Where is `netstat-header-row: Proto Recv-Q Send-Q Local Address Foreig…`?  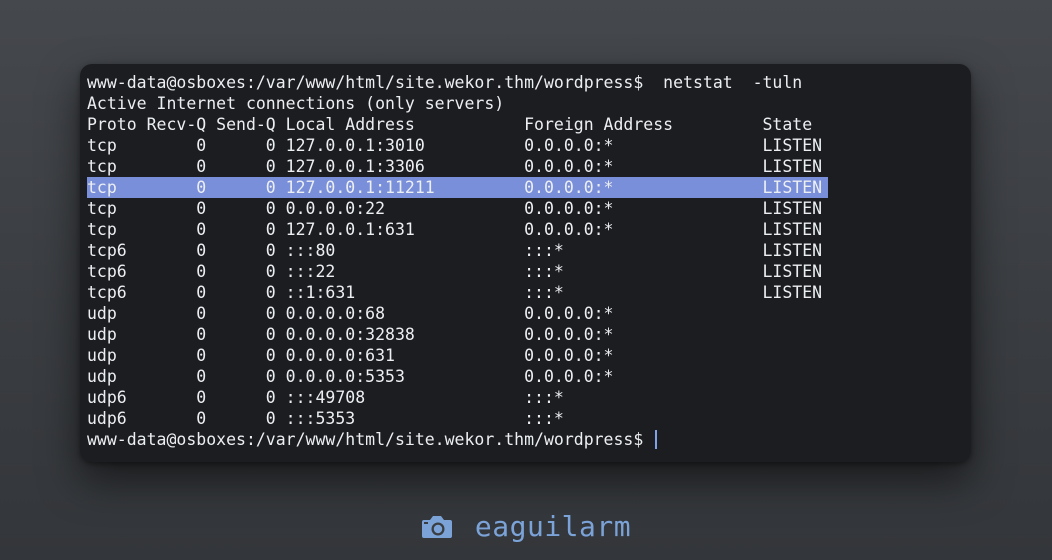 netstat-header-row: Proto Recv-Q Send-Q Local Address Foreig… is located at coordinates (450, 124).